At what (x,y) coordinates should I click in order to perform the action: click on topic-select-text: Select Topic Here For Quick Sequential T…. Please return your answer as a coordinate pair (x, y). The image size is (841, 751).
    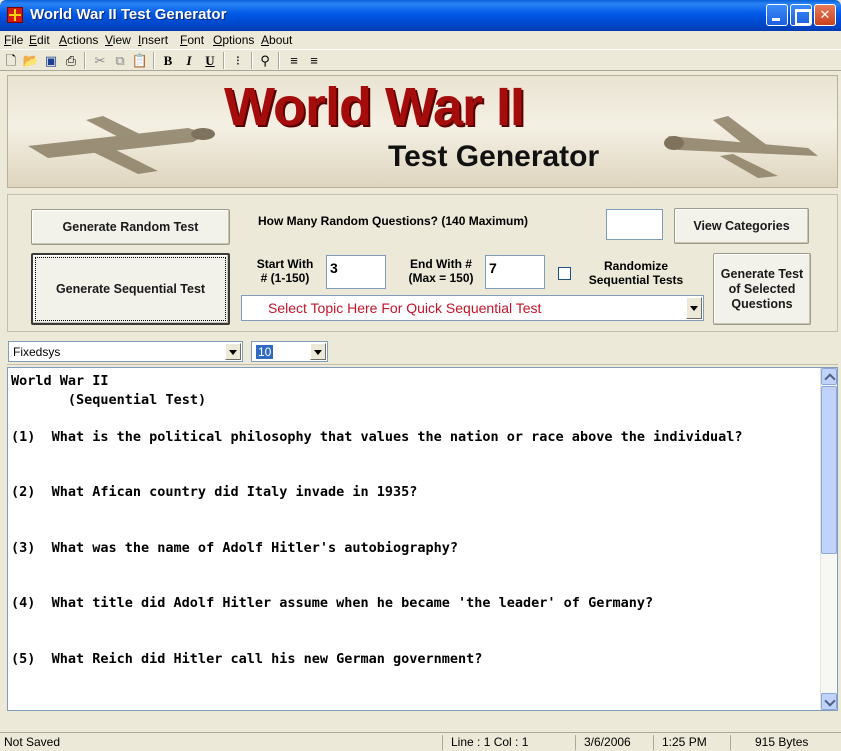
    Looking at the image, I should click on (405, 308).